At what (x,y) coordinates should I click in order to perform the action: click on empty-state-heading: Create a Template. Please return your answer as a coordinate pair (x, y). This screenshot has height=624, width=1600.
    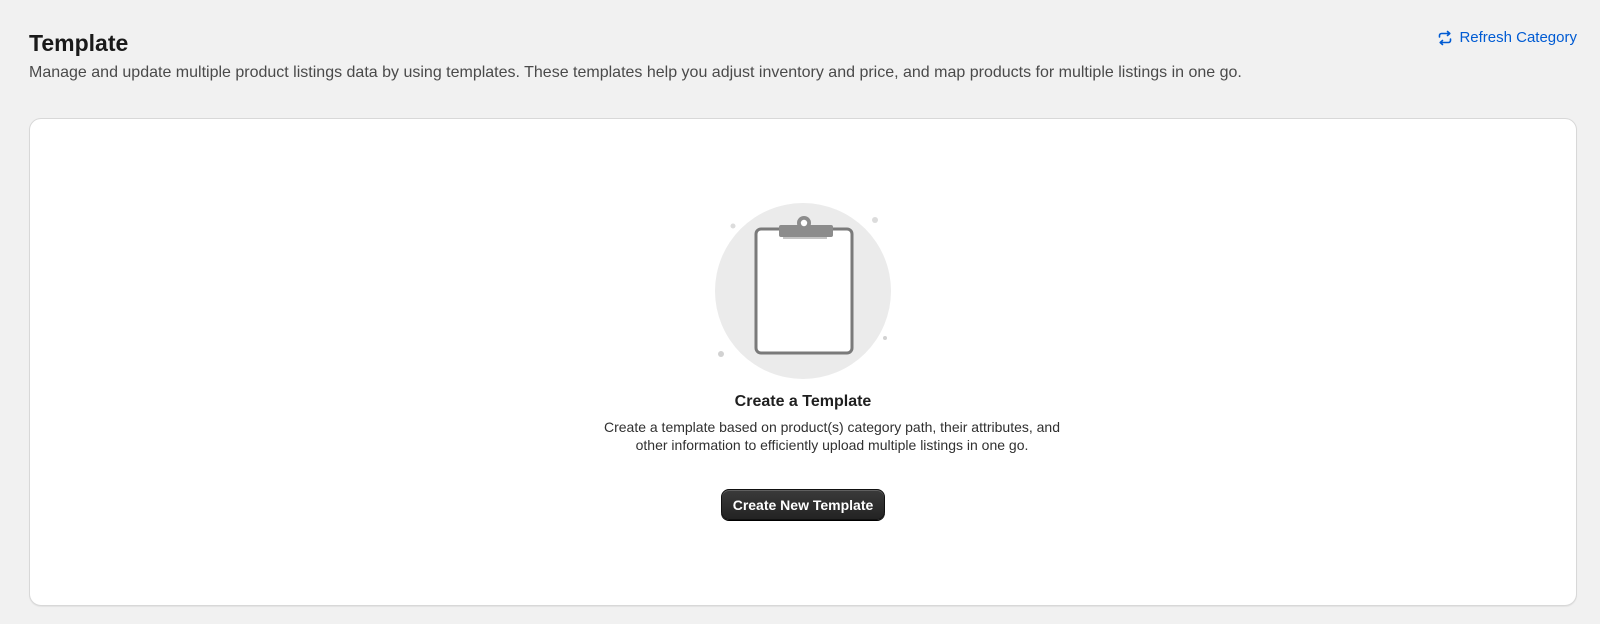
    Looking at the image, I should click on (803, 401).